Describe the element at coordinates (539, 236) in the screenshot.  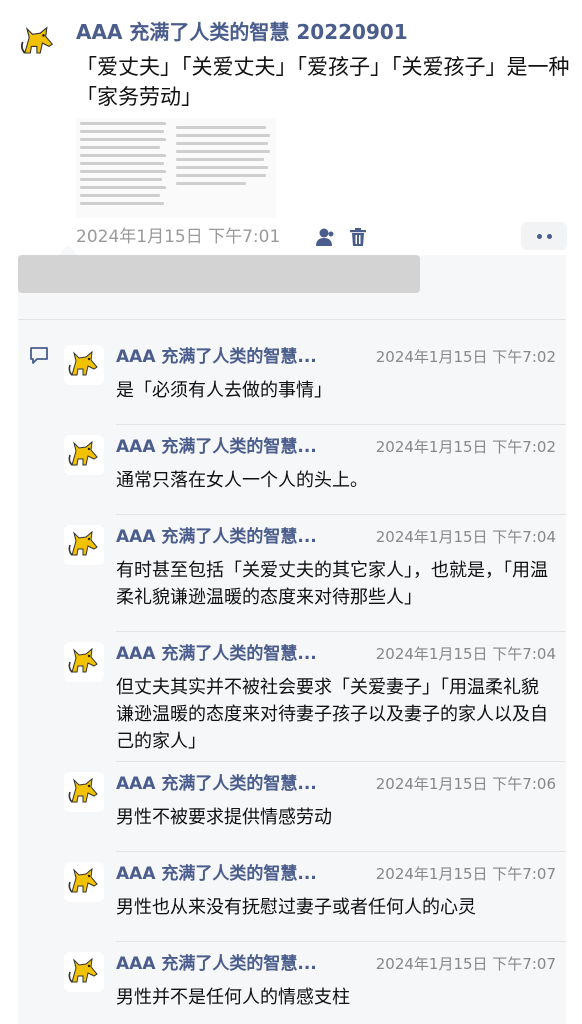
I see `more-icon` at that location.